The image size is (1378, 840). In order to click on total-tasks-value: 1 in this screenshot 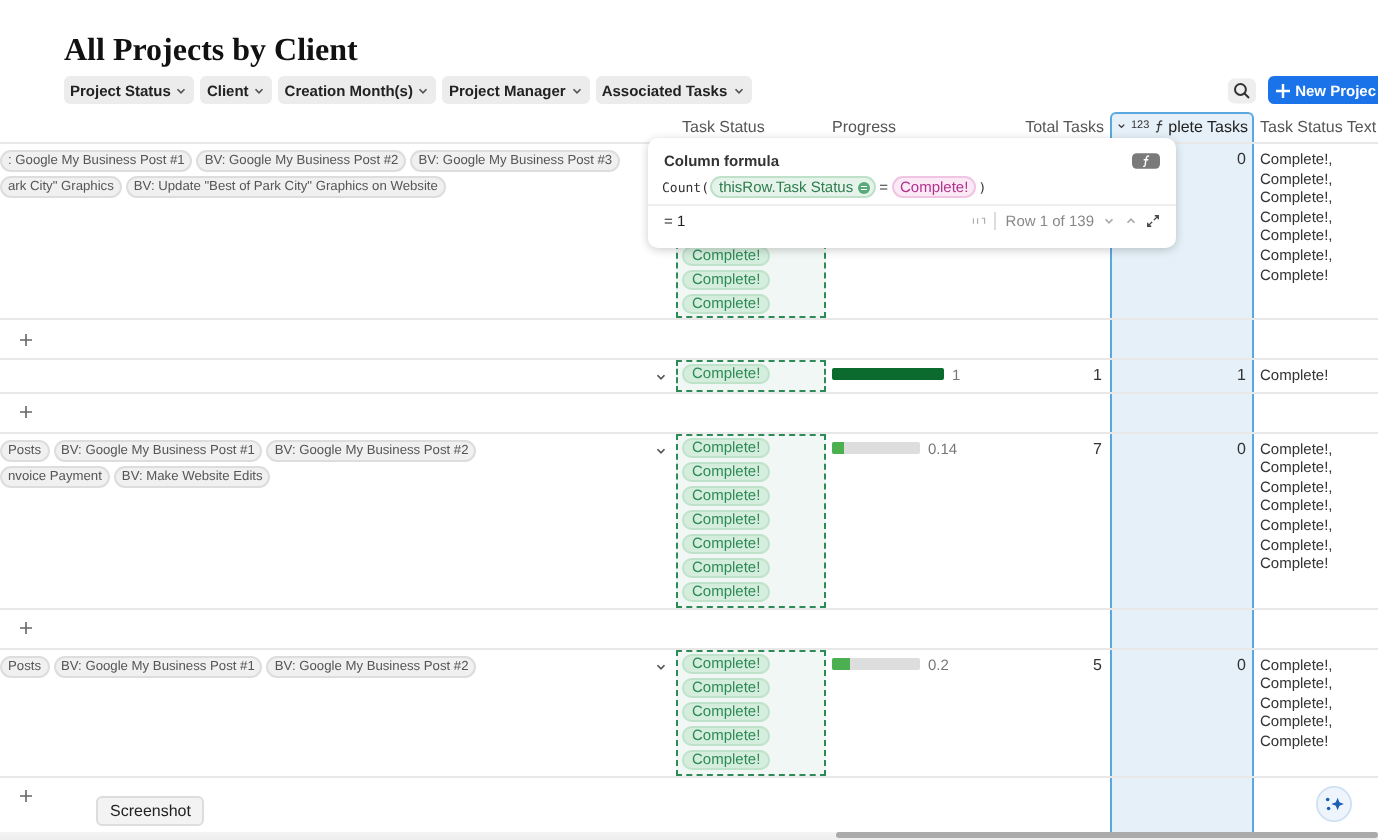, I will do `click(1097, 375)`.